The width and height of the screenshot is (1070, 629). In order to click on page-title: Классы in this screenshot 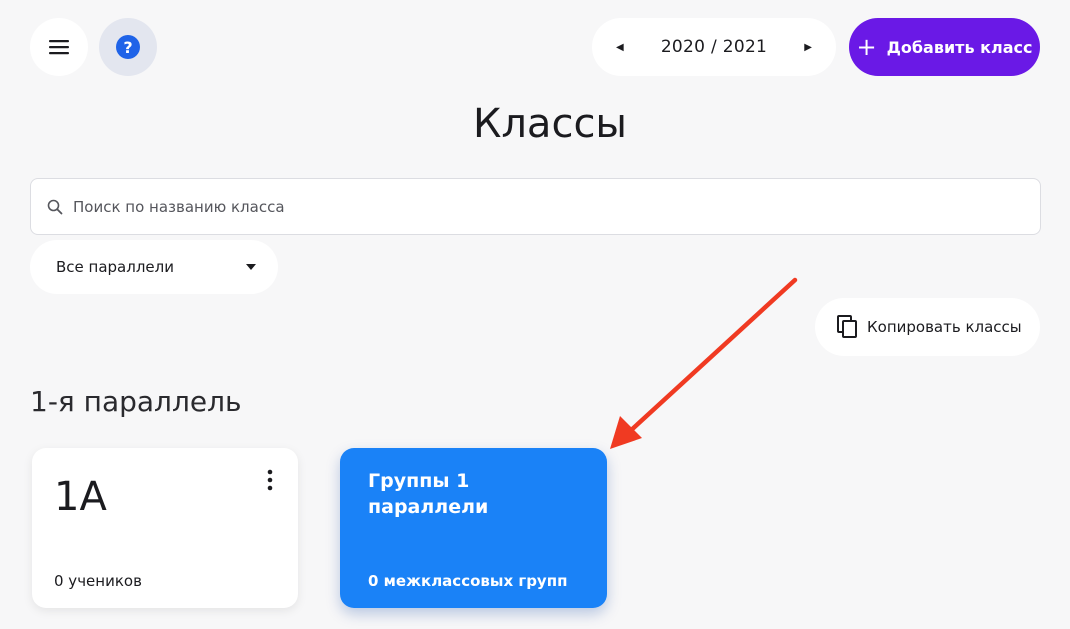, I will do `click(550, 124)`.